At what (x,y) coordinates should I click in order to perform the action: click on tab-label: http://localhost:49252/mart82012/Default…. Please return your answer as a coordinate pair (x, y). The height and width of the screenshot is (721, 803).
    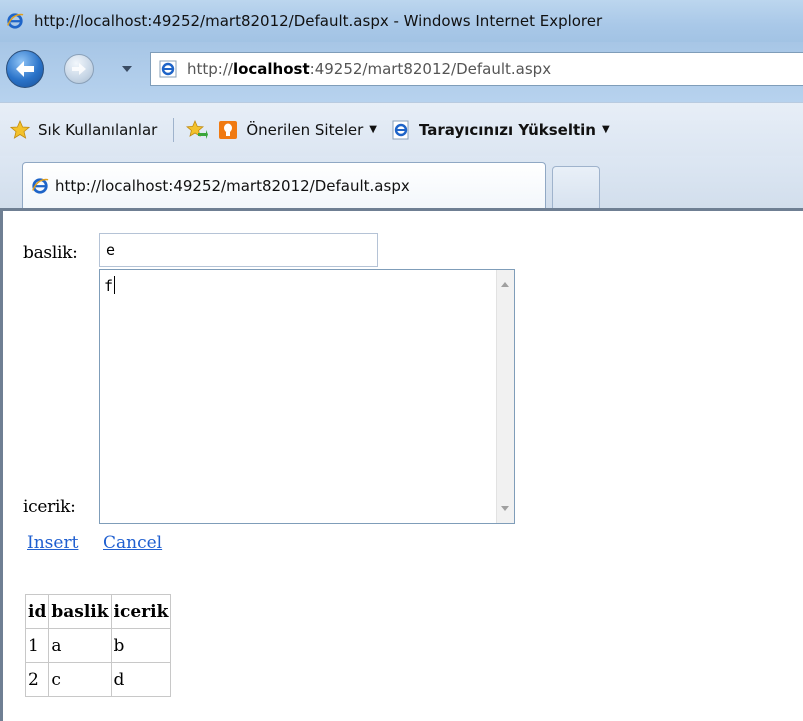
    Looking at the image, I should click on (232, 185).